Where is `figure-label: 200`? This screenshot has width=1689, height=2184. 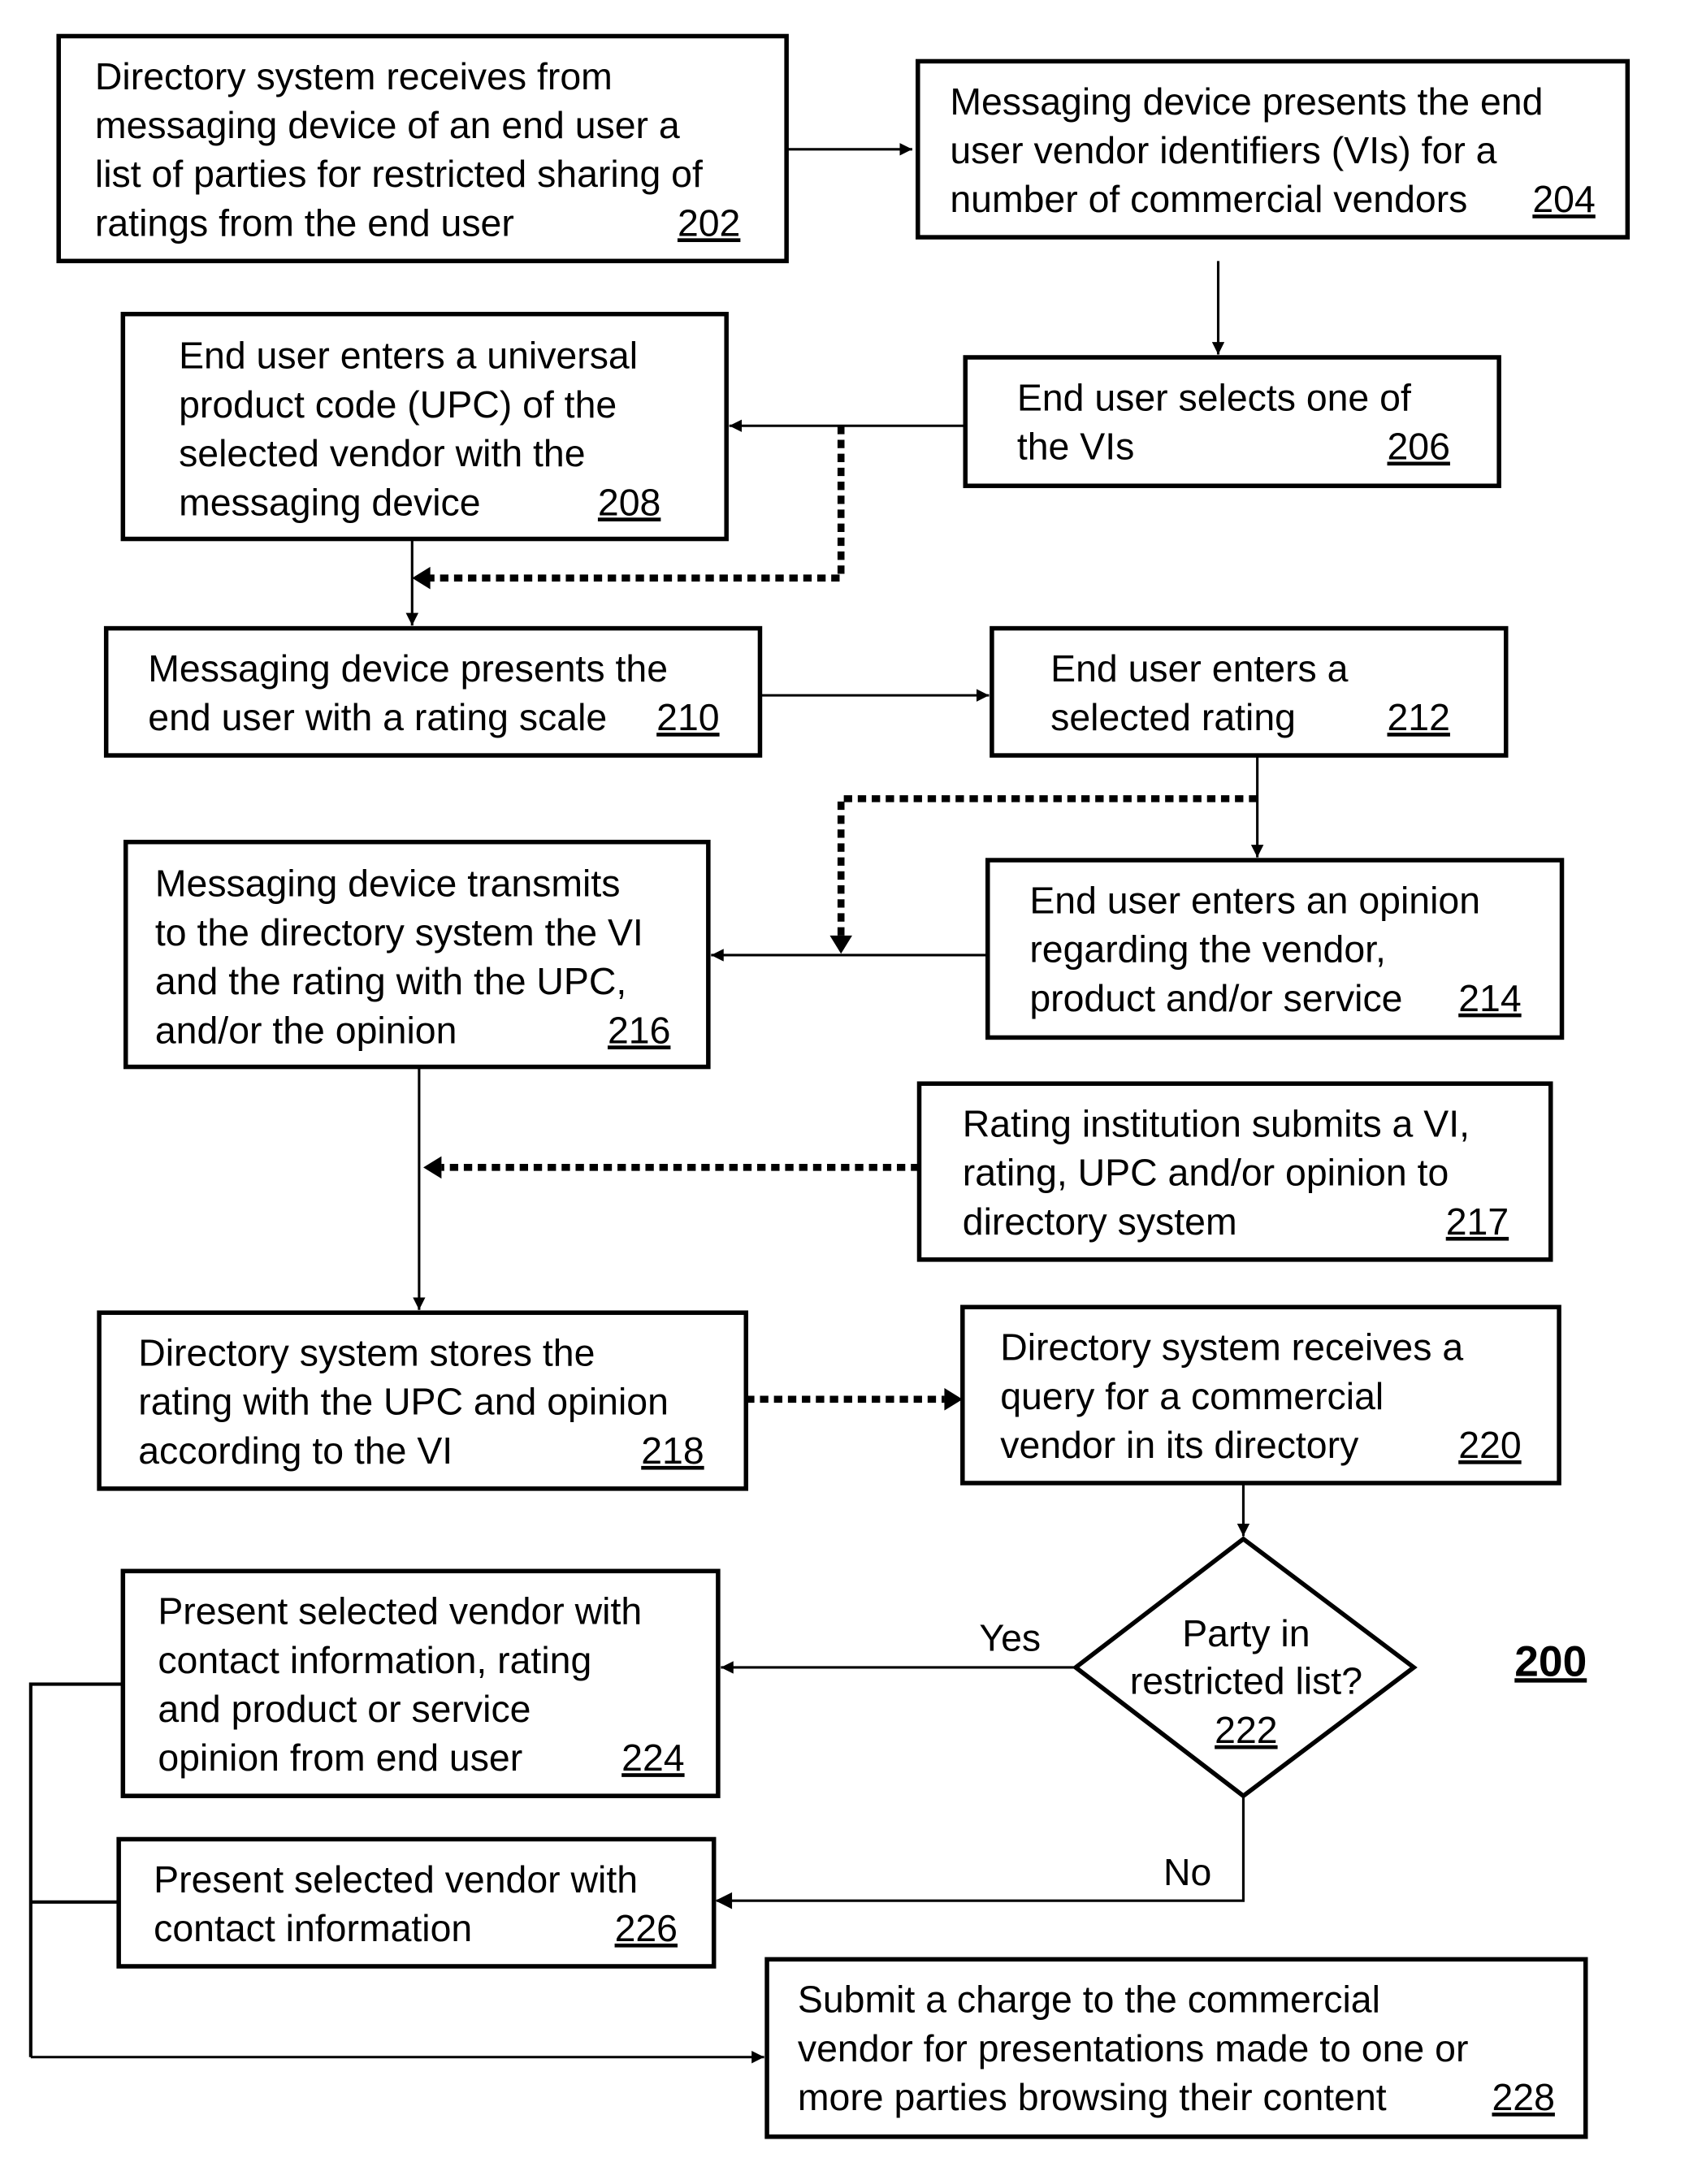 figure-label: 200 is located at coordinates (1550, 1661).